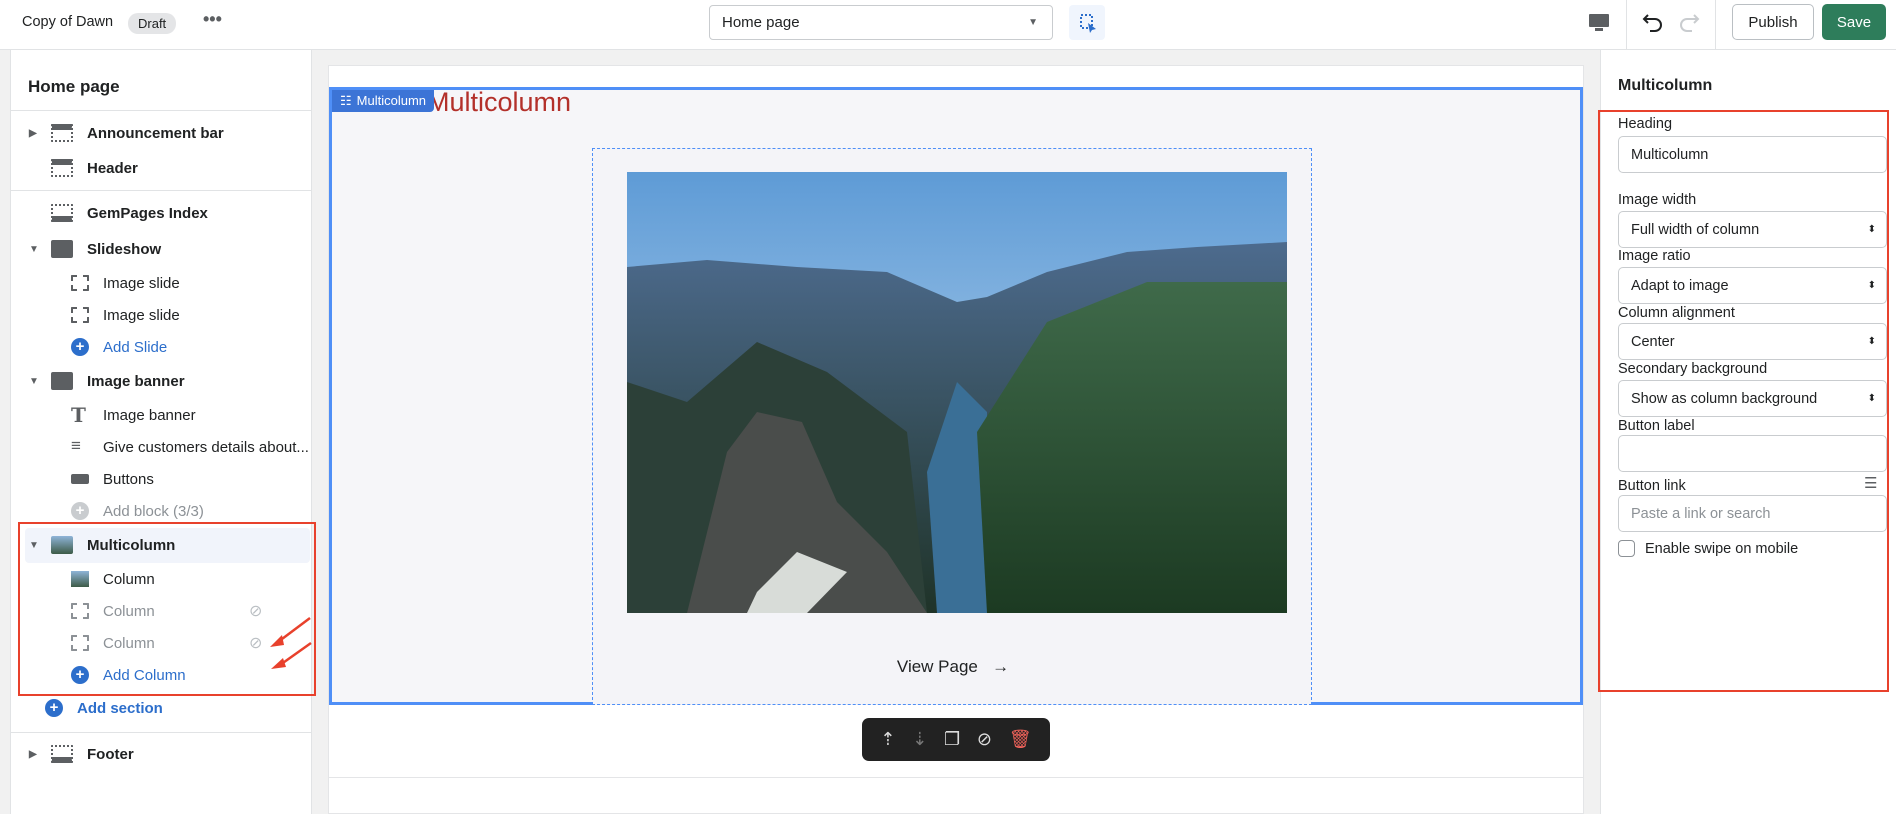 Image resolution: width=1896 pixels, height=814 pixels. Describe the element at coordinates (1854, 22) in the screenshot. I see `save-button: Save` at that location.